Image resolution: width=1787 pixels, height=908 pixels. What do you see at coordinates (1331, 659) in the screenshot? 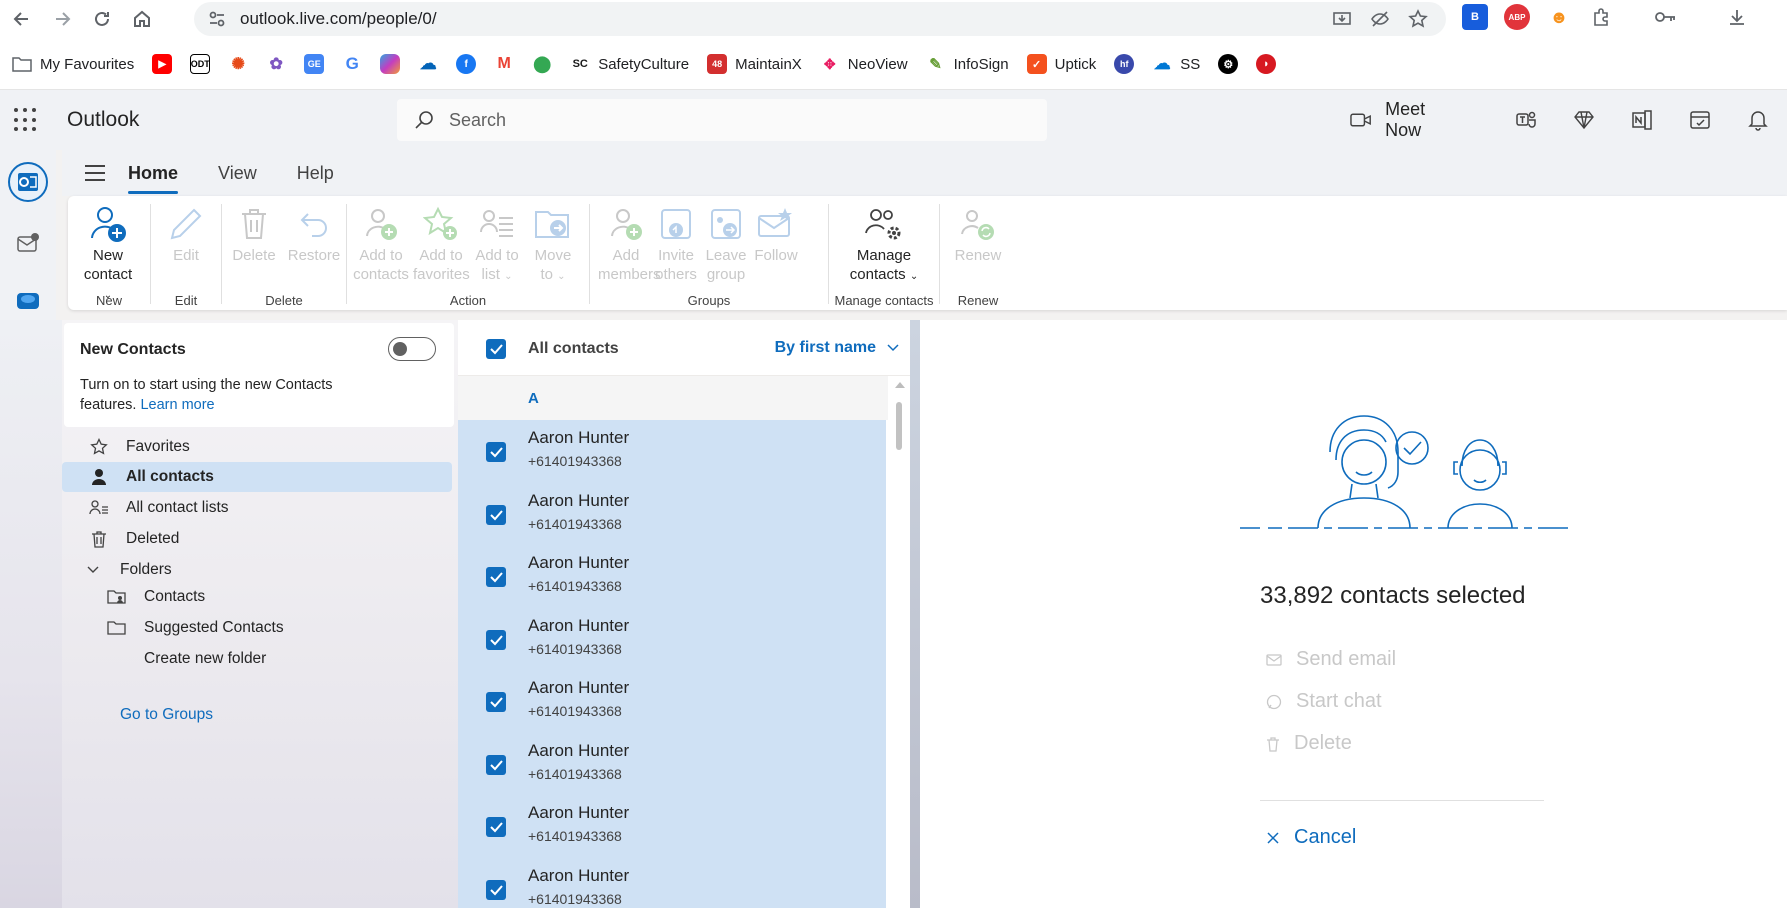
I see `send-email-button: Send email` at bounding box center [1331, 659].